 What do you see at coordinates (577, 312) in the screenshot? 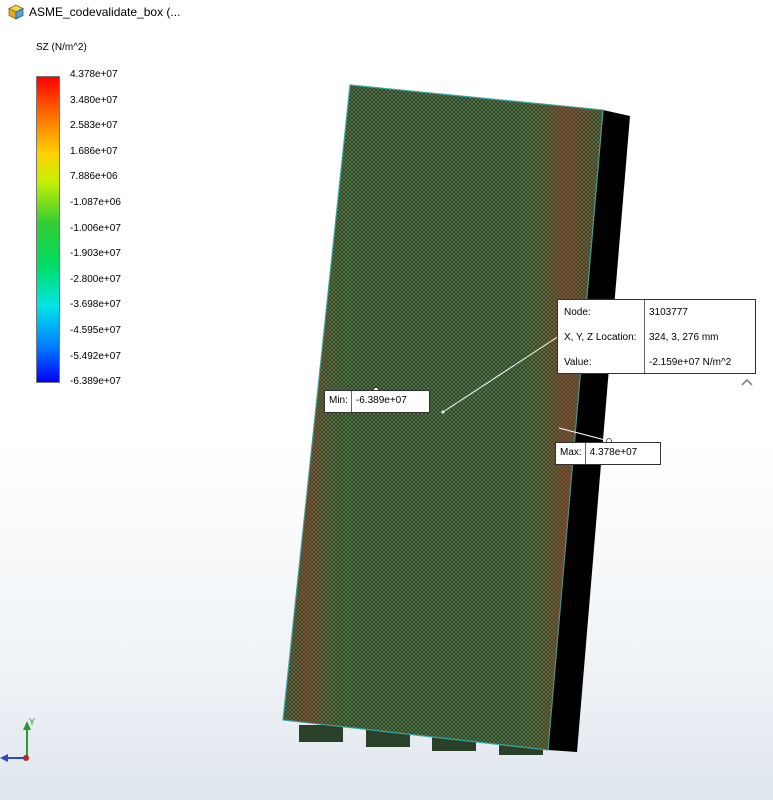
I see `probe-node-label: Node:` at bounding box center [577, 312].